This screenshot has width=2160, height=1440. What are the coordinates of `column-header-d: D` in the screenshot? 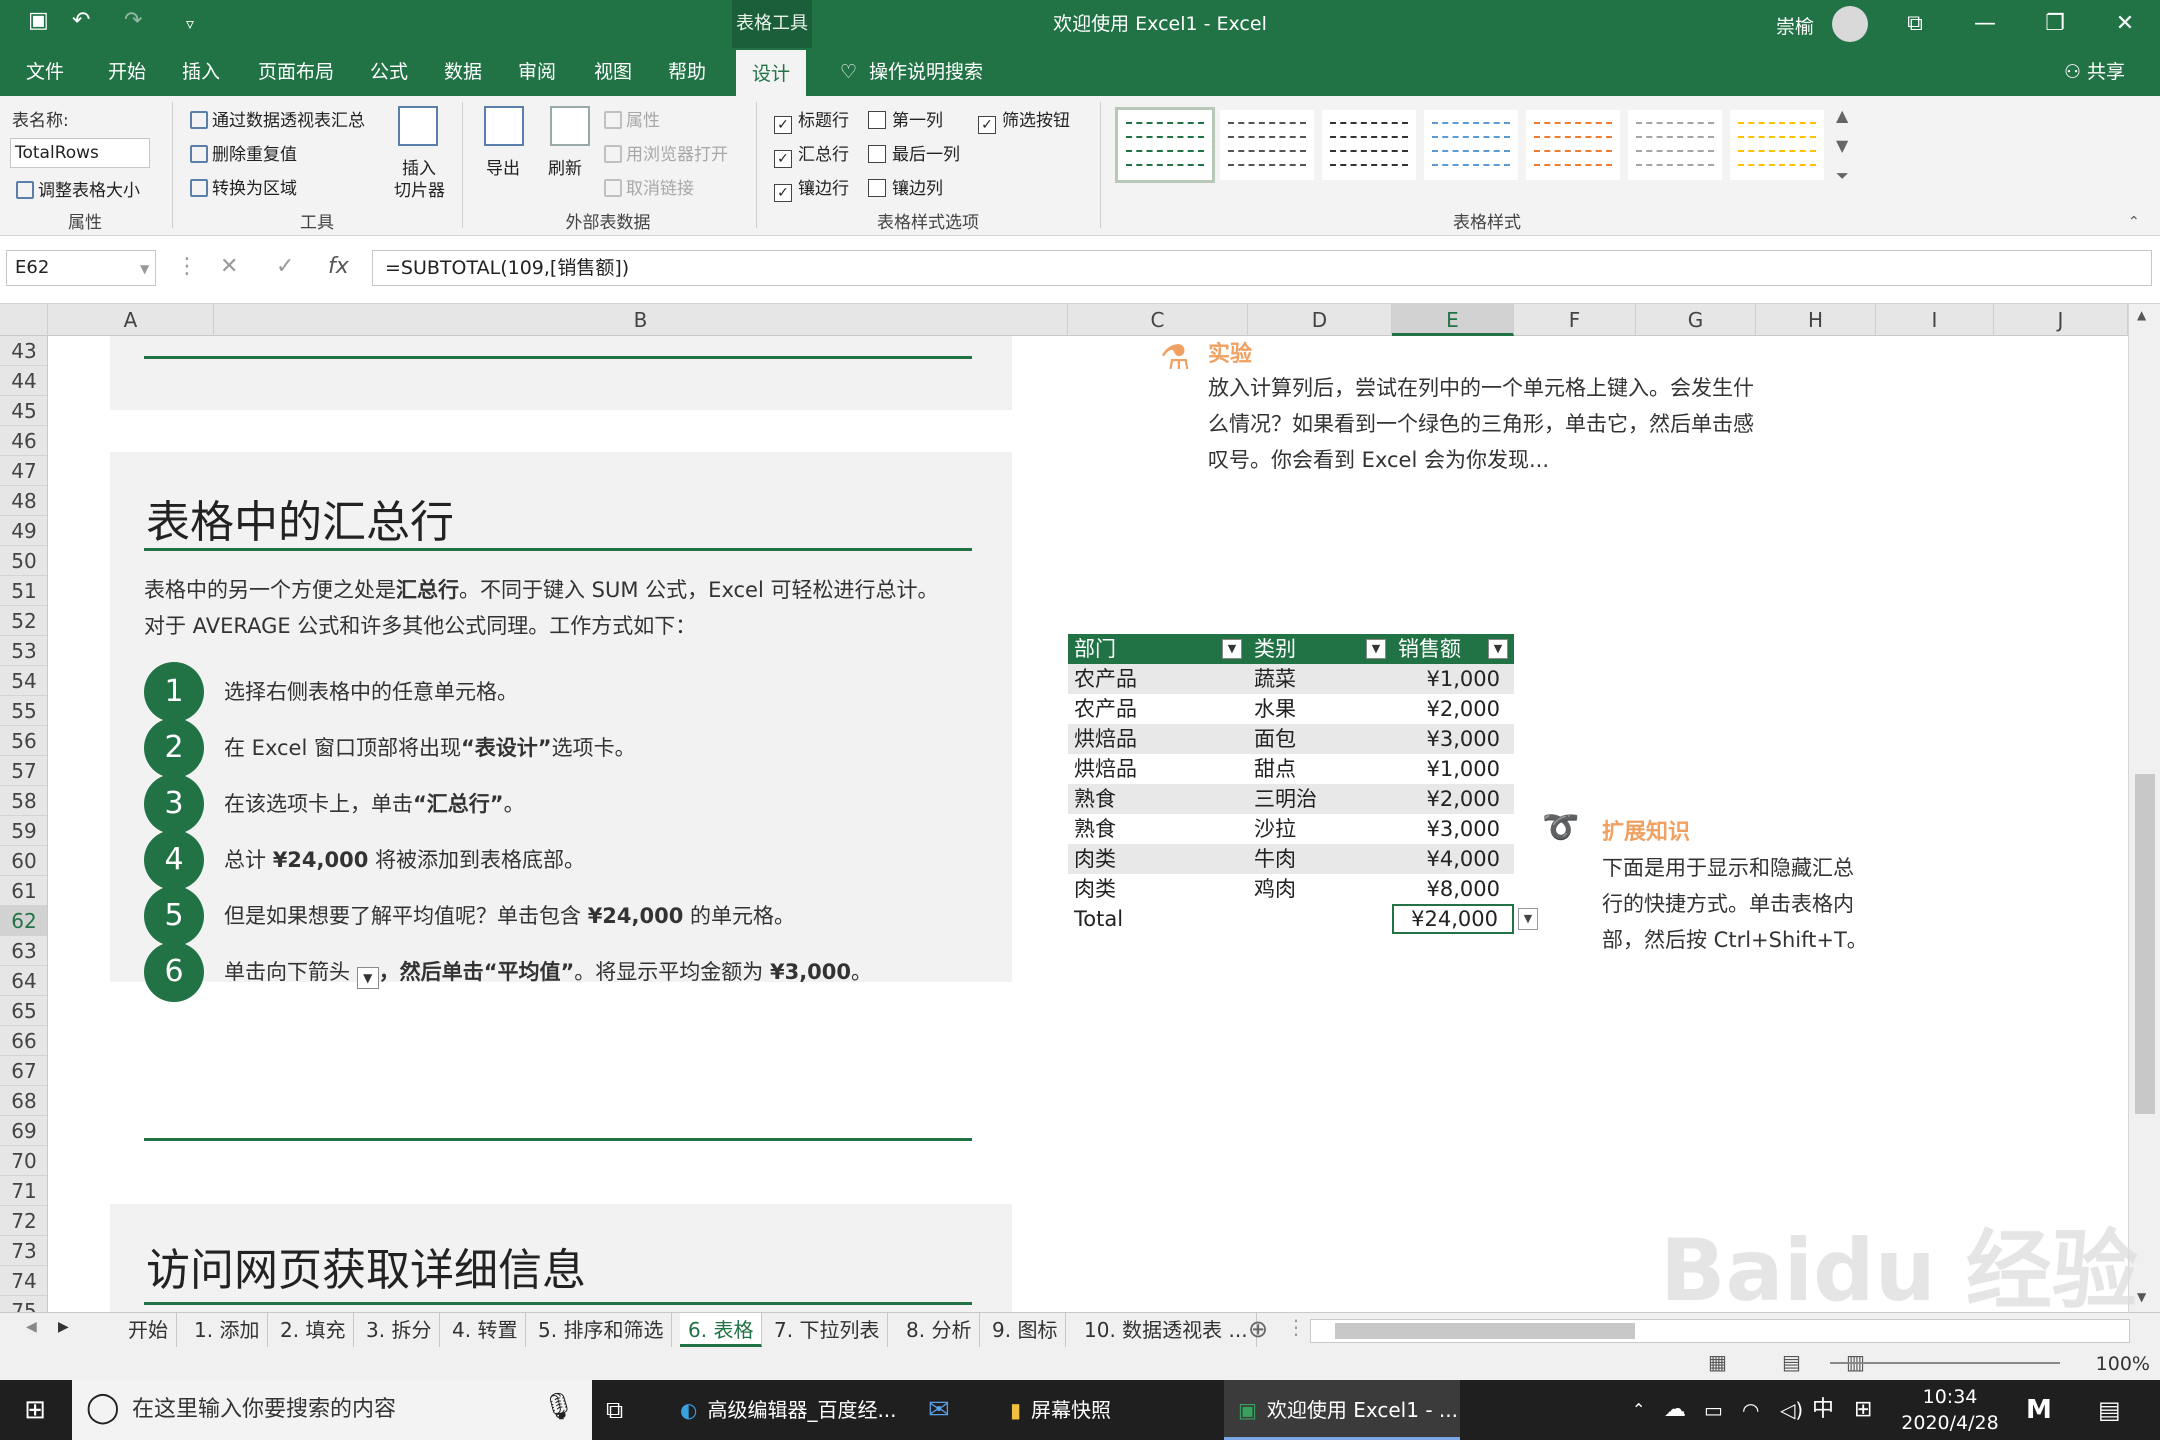 It's located at (1320, 320).